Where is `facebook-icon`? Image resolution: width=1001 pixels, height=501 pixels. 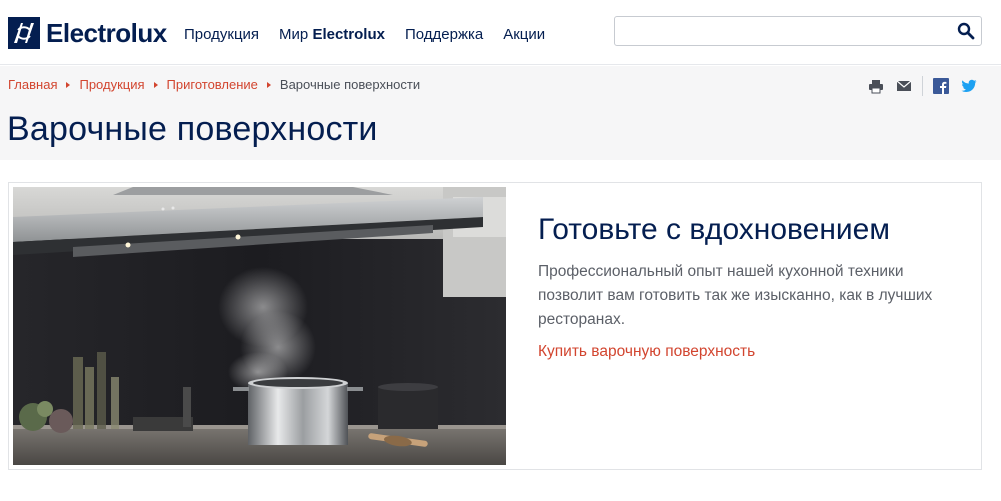
facebook-icon is located at coordinates (941, 86).